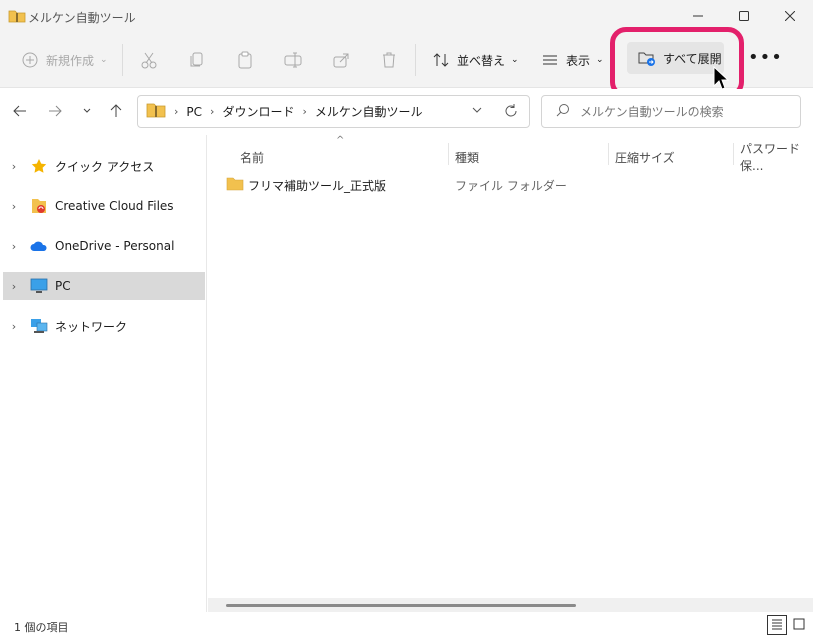 This screenshot has width=813, height=638. I want to click on item-count: 1 個の項目, so click(41, 627).